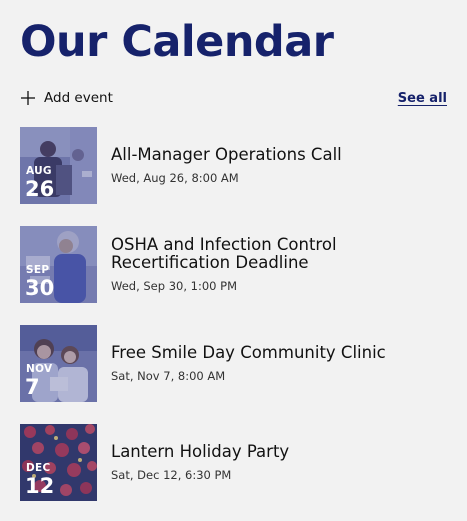  Describe the element at coordinates (422, 98) in the screenshot. I see `see-all-link: See all` at that location.